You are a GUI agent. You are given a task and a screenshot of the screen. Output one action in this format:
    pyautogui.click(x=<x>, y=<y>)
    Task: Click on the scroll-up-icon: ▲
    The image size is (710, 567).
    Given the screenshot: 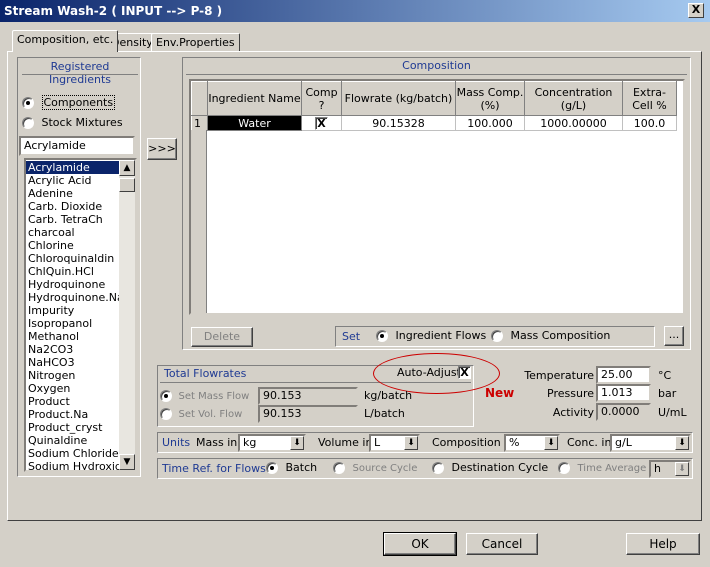 What is the action you would take?
    pyautogui.click(x=127, y=168)
    